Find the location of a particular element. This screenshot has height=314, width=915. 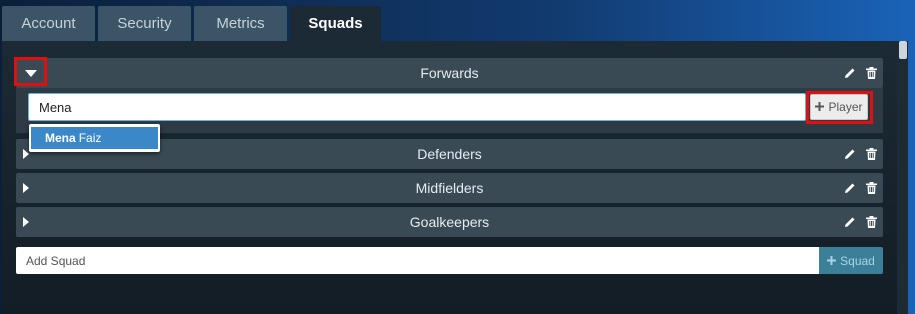

player-search-input is located at coordinates (417, 107).